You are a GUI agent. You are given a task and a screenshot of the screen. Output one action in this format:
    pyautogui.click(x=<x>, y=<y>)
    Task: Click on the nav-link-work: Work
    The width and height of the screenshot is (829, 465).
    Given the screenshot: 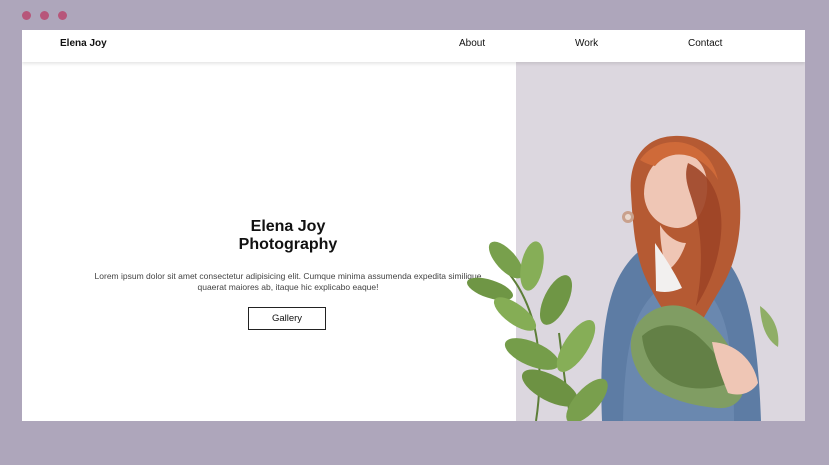 What is the action you would take?
    pyautogui.click(x=586, y=43)
    